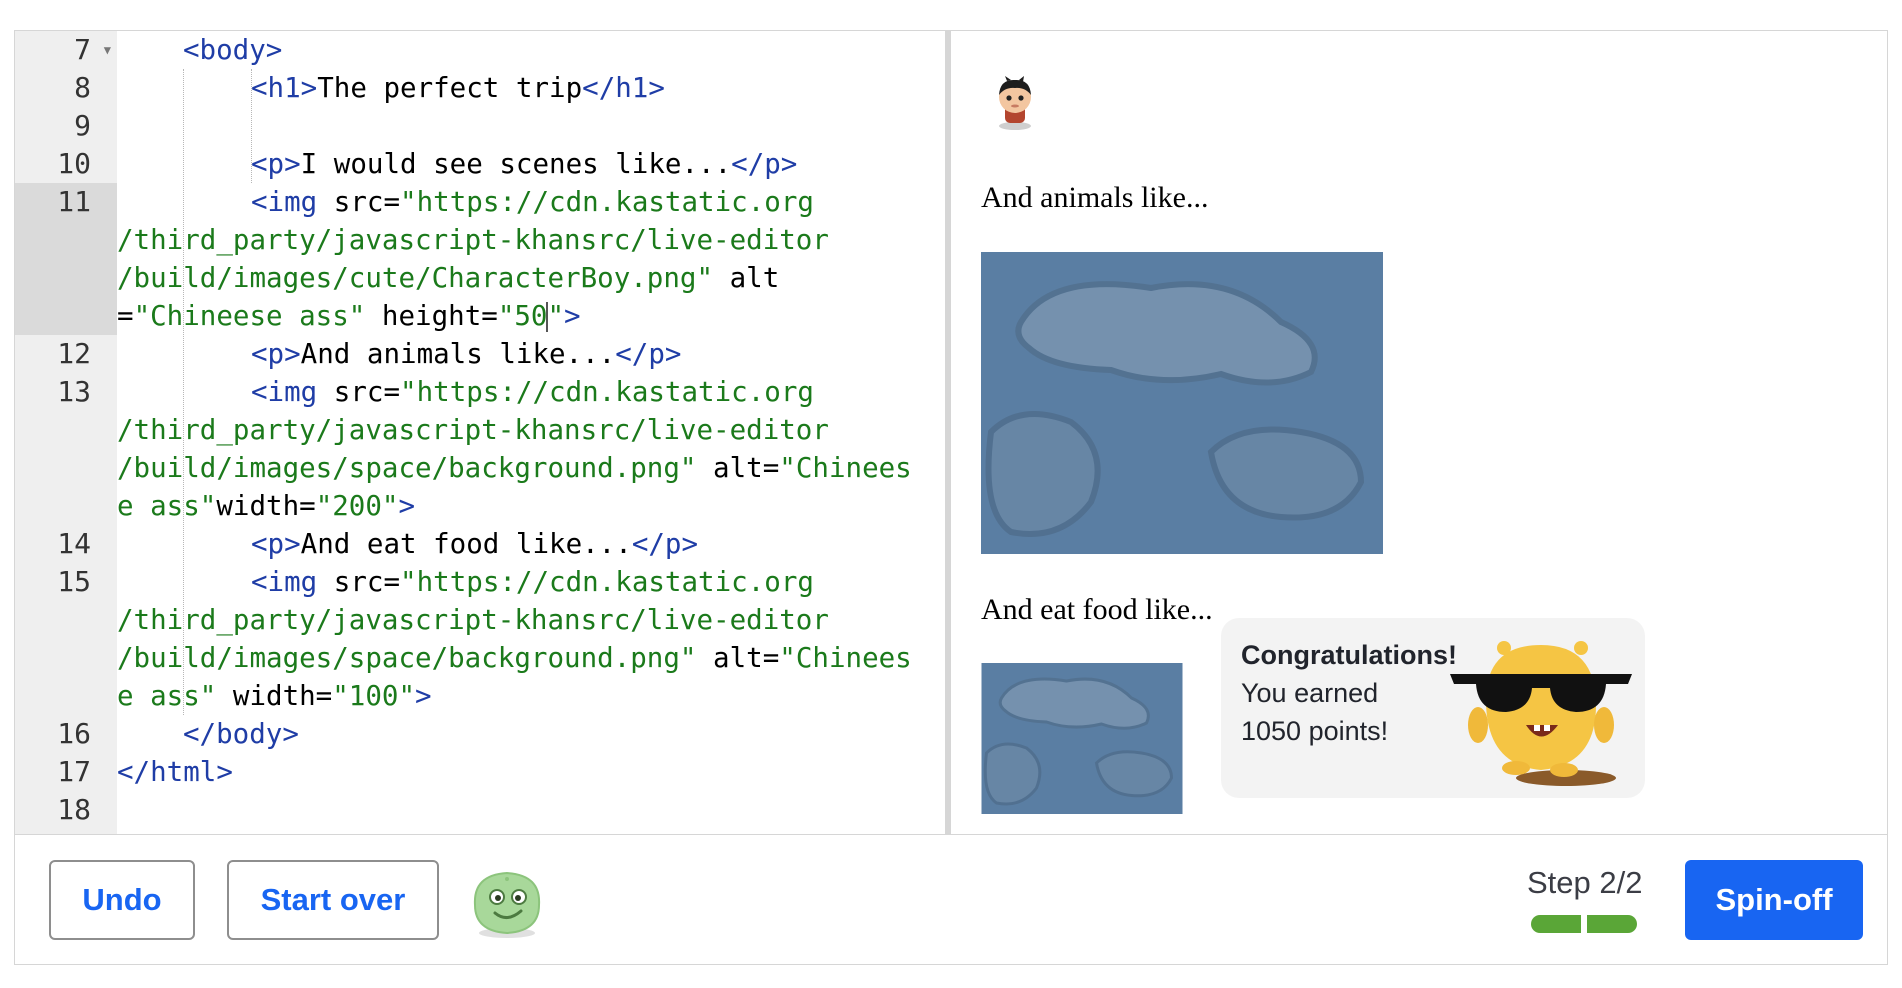 This screenshot has width=1902, height=988. I want to click on congratulations-toast: Congratulations! You earned 1050 points!, so click(1433, 708).